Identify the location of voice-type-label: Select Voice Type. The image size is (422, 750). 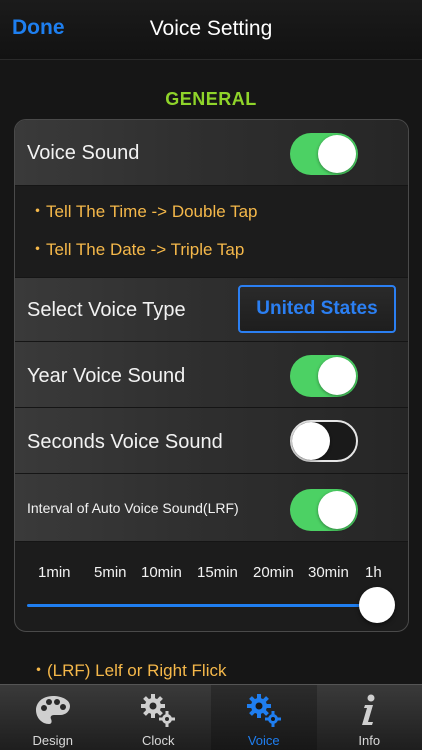
(106, 310).